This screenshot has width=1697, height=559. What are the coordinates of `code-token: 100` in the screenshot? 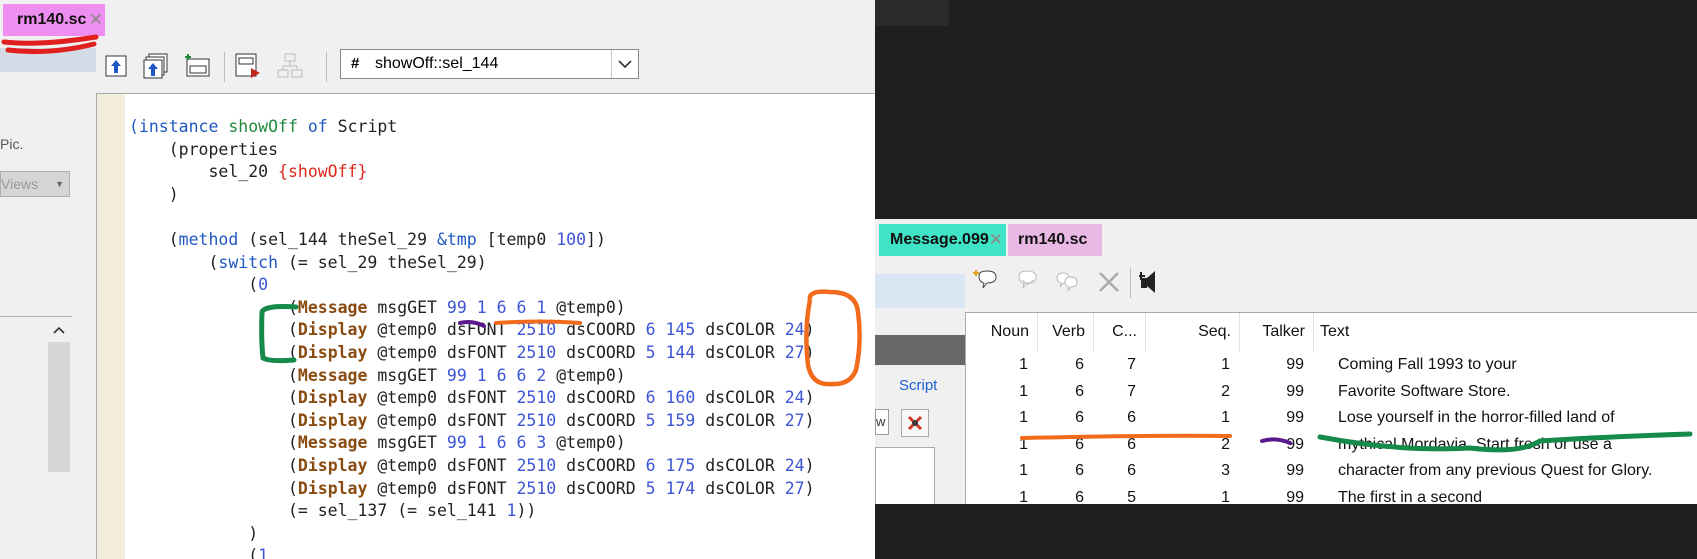 It's located at (571, 239).